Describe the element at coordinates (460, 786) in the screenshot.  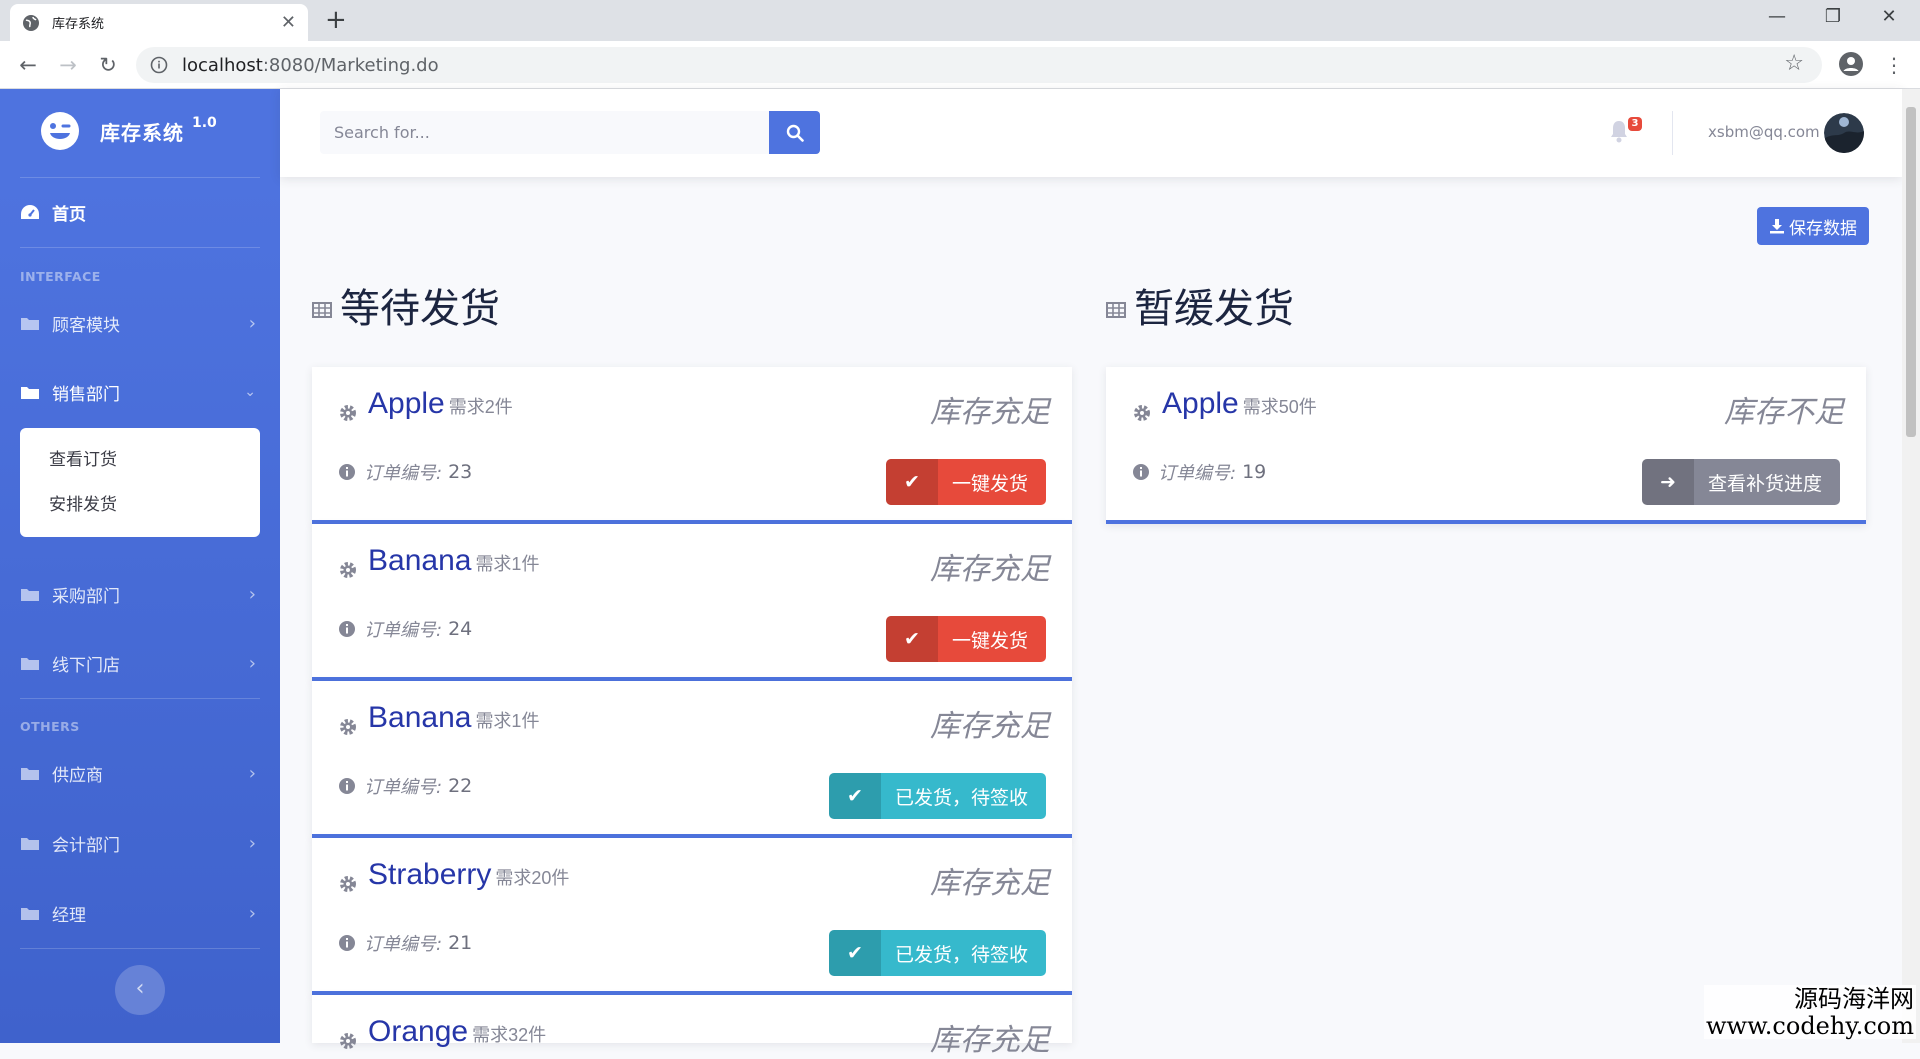
I see `order-number: 22` at that location.